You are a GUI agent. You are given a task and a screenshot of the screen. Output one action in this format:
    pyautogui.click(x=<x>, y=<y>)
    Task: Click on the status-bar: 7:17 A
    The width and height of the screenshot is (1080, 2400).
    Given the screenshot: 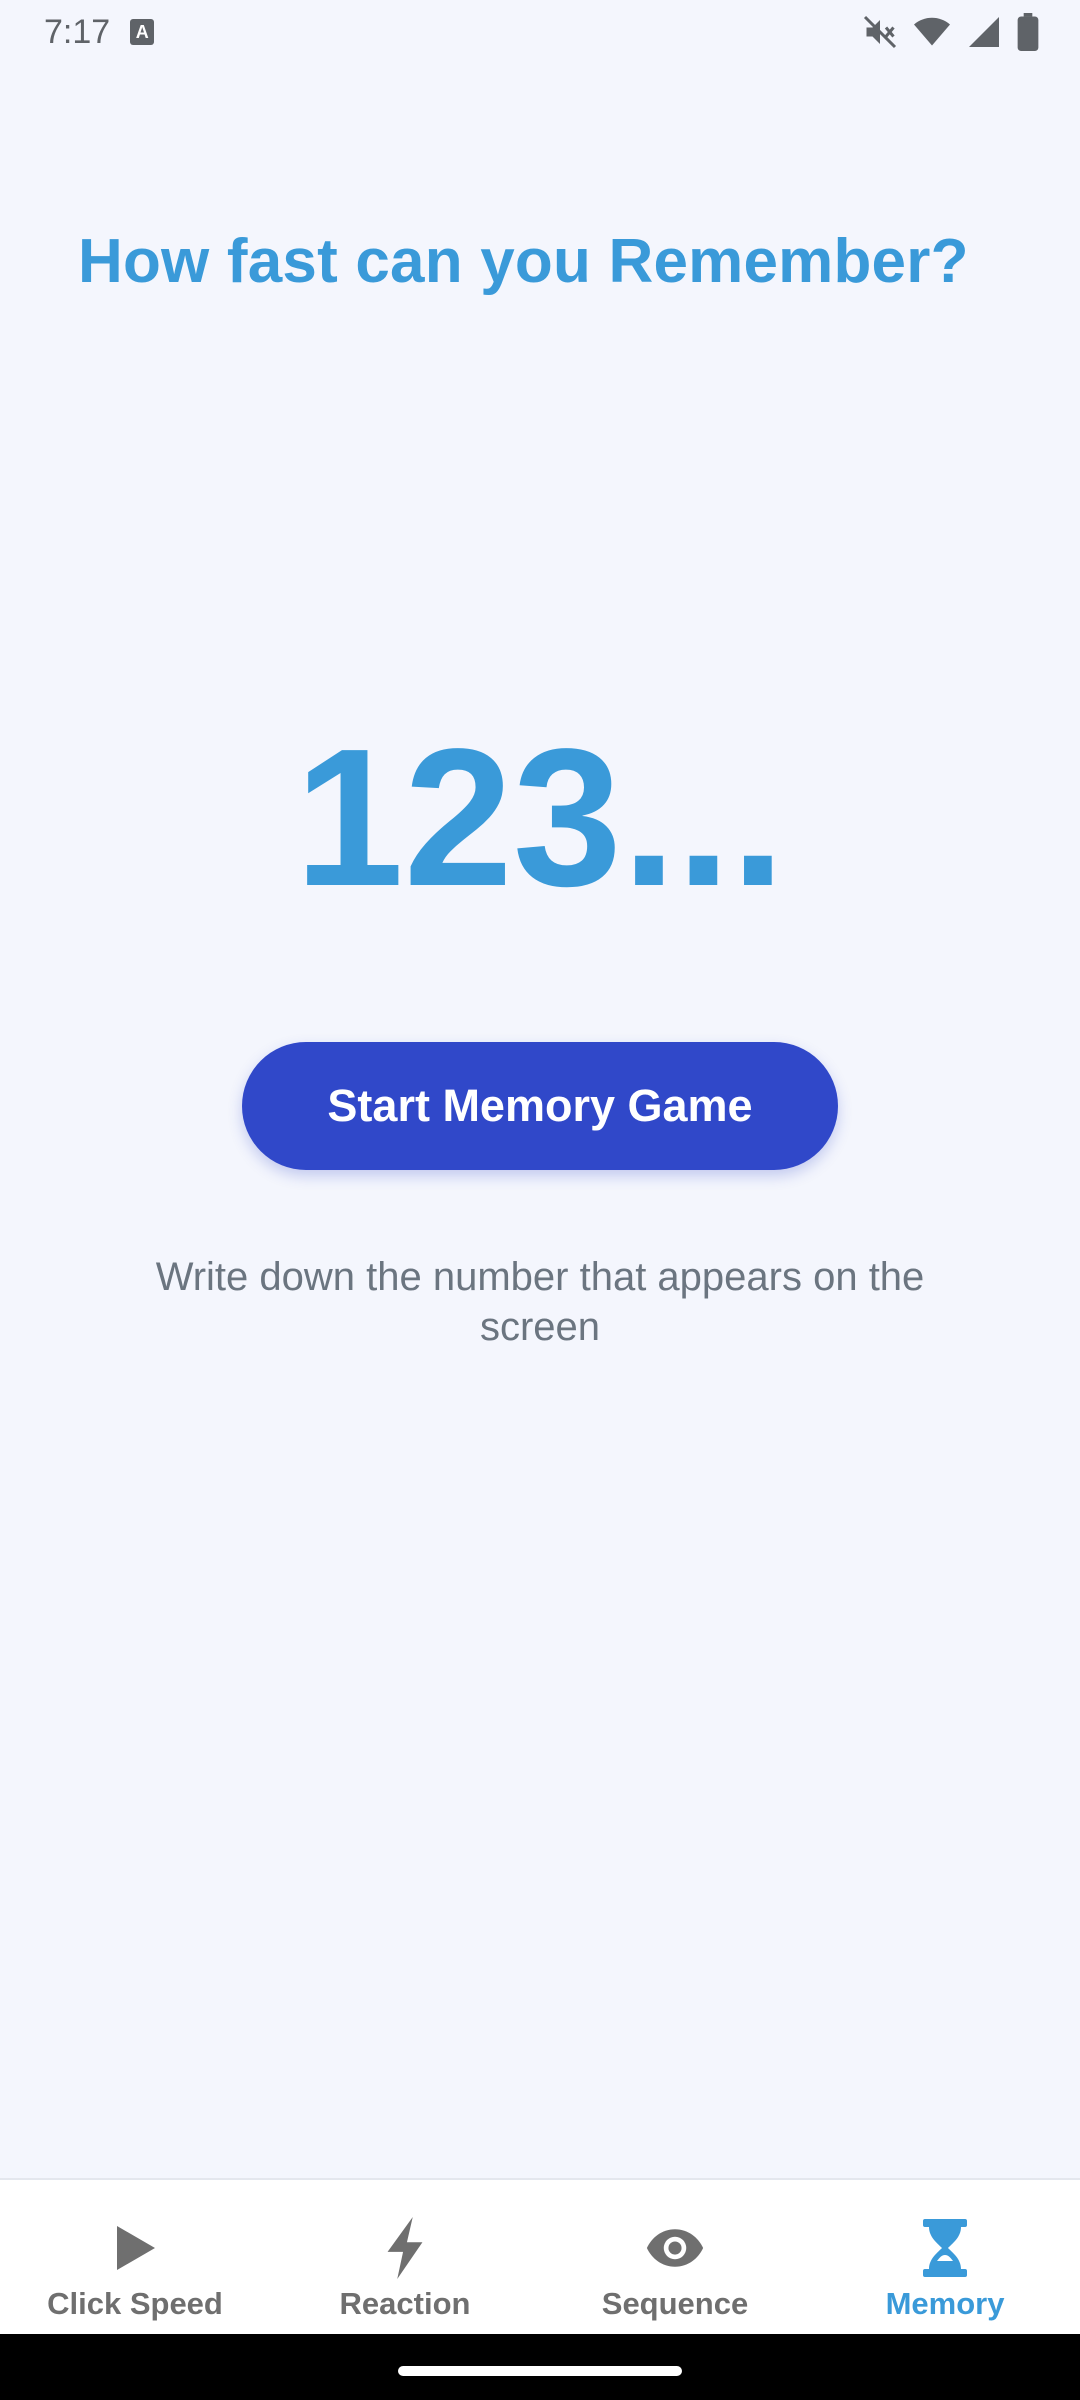 What is the action you would take?
    pyautogui.click(x=540, y=32)
    